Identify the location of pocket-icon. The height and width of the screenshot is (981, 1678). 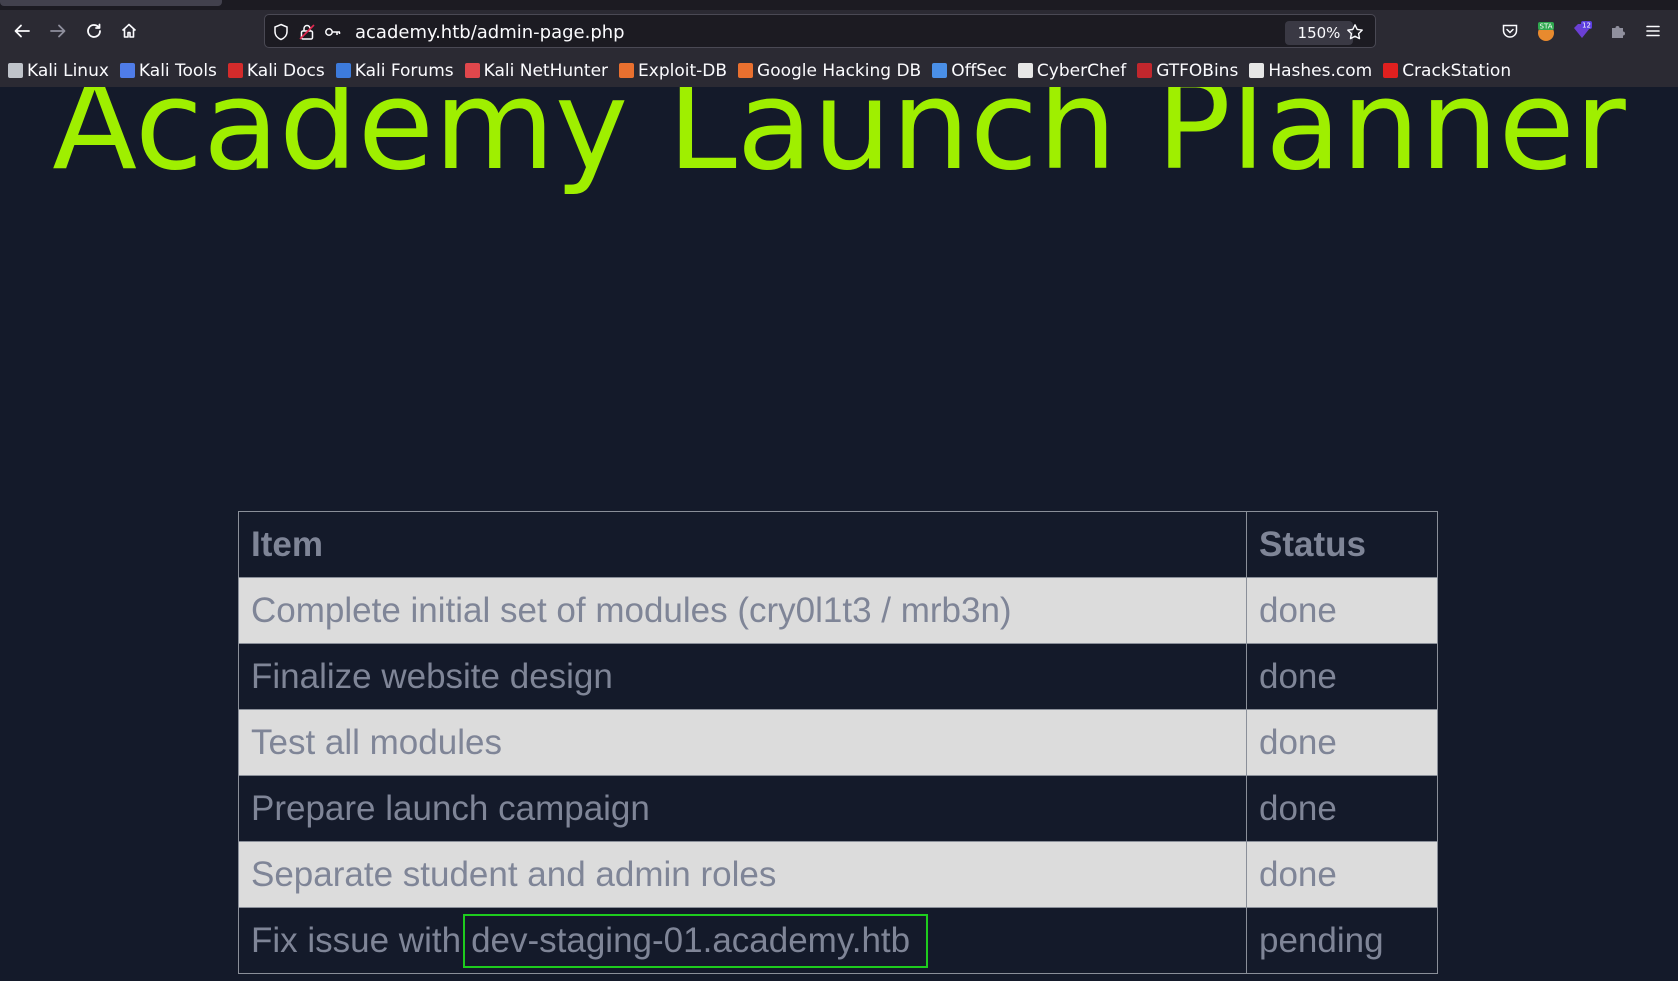
(1510, 31).